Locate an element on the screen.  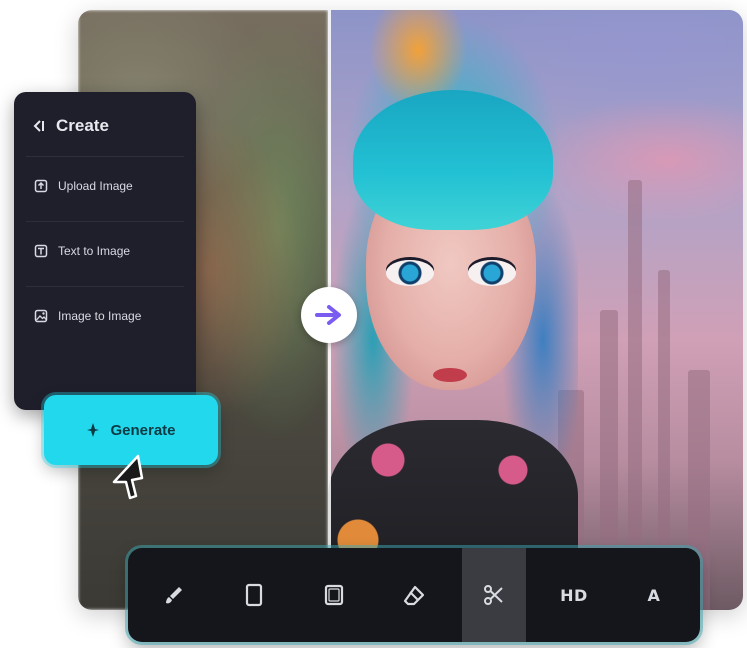
portrait-frame-icon is located at coordinates (254, 595).